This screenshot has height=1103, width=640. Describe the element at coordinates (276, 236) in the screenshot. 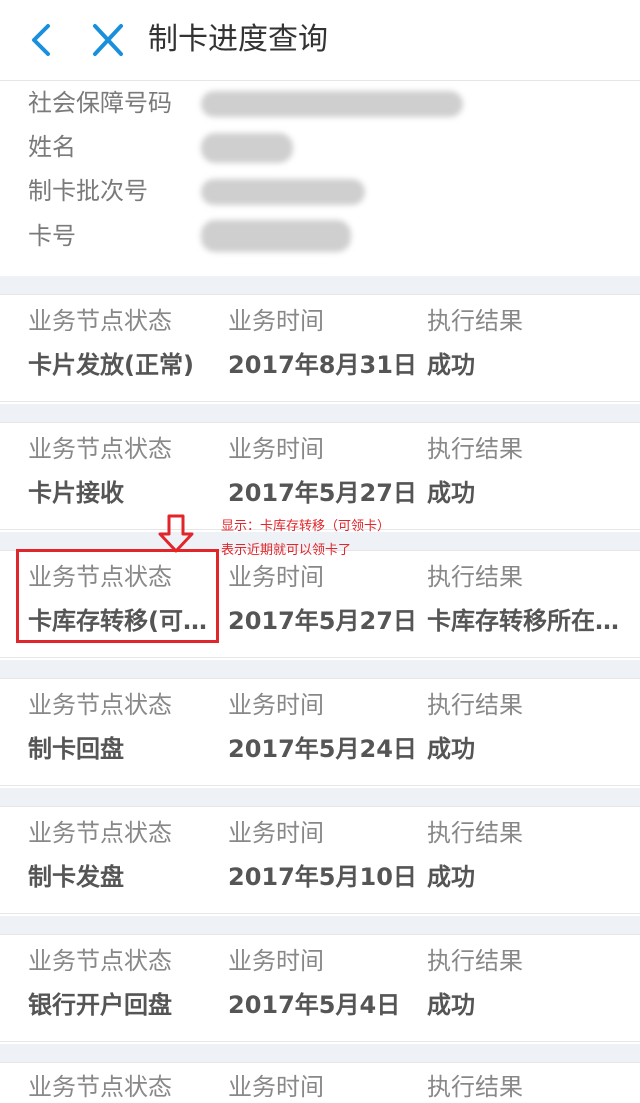

I see `card-no-value-redacted` at that location.